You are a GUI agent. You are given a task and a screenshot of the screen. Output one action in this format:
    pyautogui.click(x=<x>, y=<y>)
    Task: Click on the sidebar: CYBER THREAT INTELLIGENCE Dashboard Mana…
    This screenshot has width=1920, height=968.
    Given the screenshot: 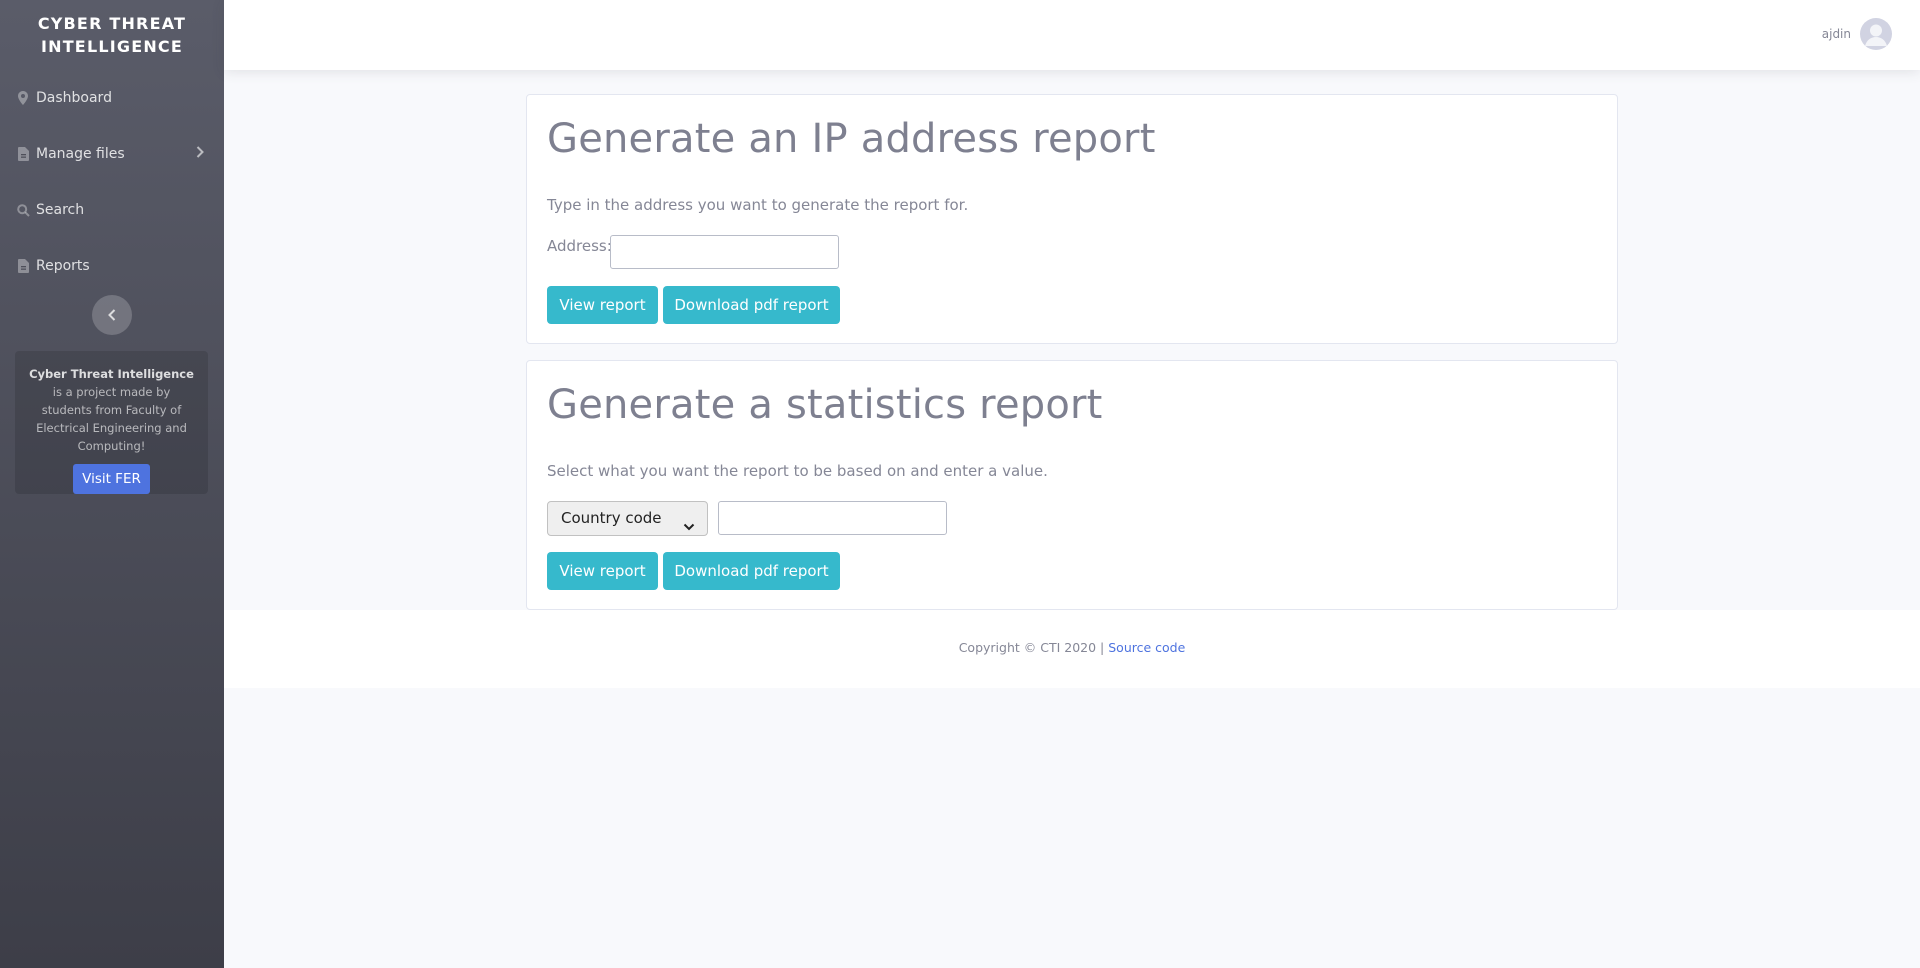 What is the action you would take?
    pyautogui.click(x=112, y=484)
    